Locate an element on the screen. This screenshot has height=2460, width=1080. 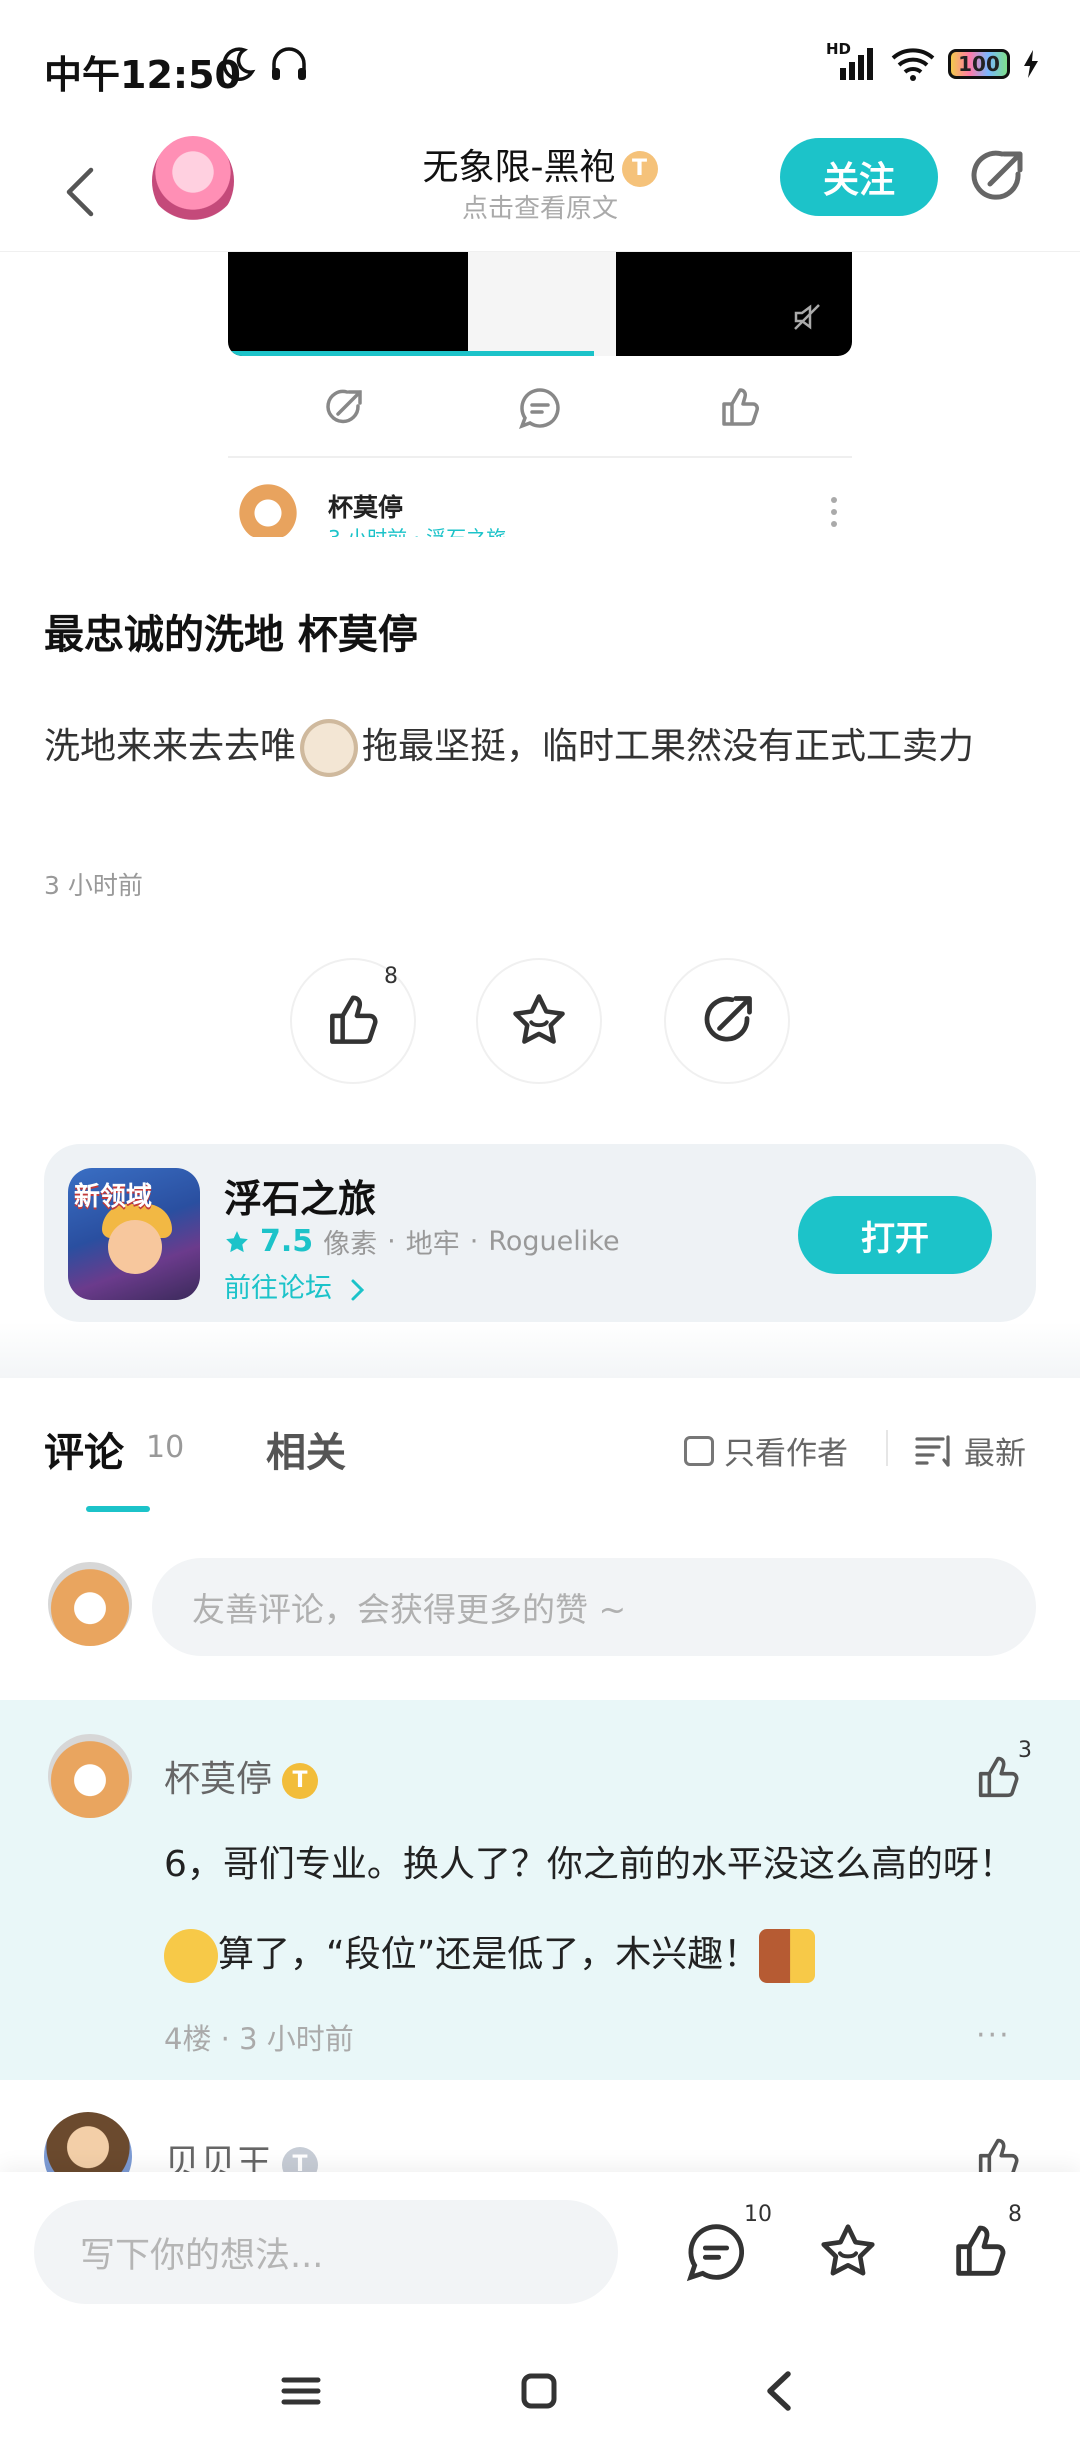
comment-text-part2: 算了，“段位”还是低了，木兴趣！ is located at coordinates (489, 1954).